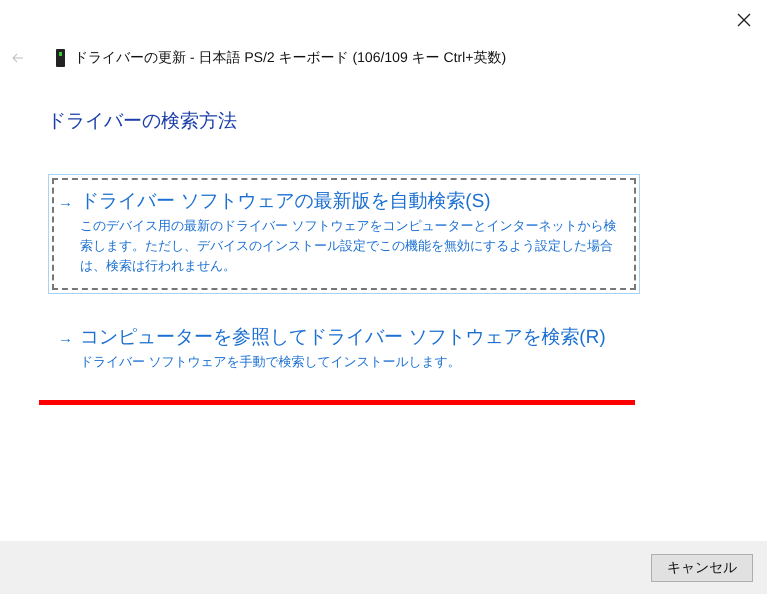 This screenshot has width=767, height=594. I want to click on option-description: このデバイス用の最新のドライバー ソフトウェアをコンピューターとインターネットから検索します。ただし、デバイスのインストール設定でこの機能を無効にするよう設定した場合は、検索は行われません。, so click(349, 246).